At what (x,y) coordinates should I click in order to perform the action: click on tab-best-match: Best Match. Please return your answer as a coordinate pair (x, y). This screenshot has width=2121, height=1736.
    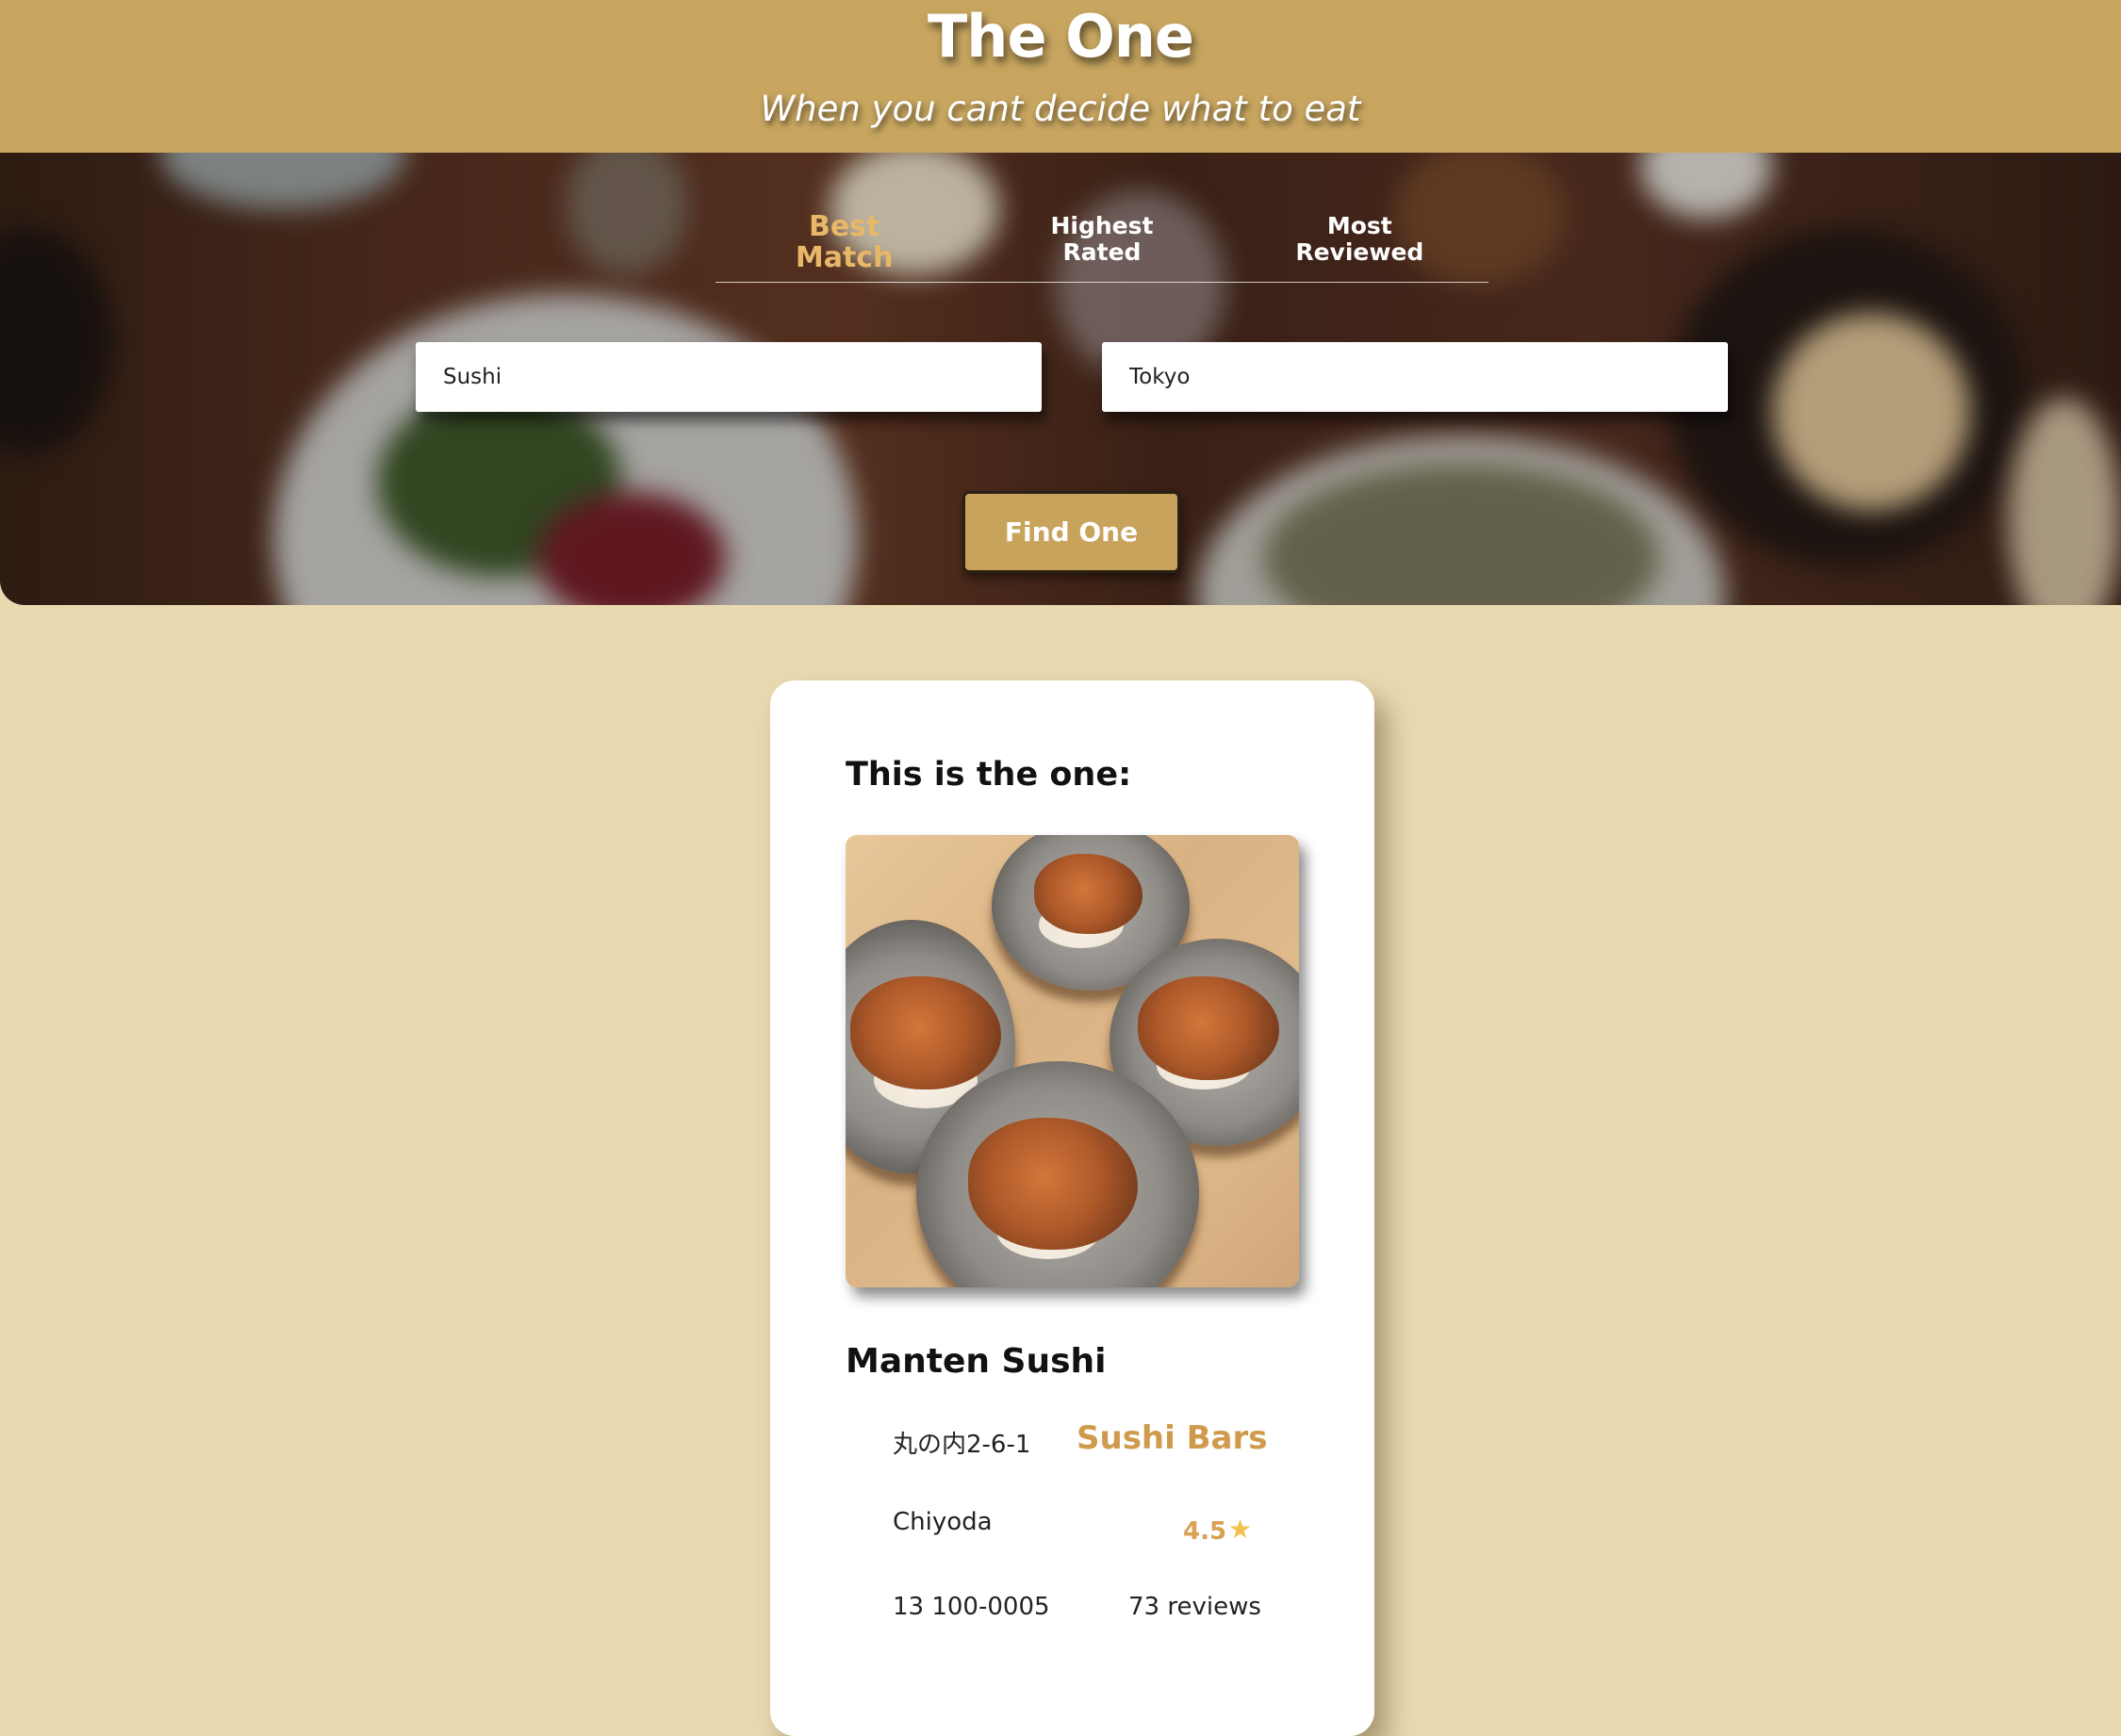
    Looking at the image, I should click on (844, 246).